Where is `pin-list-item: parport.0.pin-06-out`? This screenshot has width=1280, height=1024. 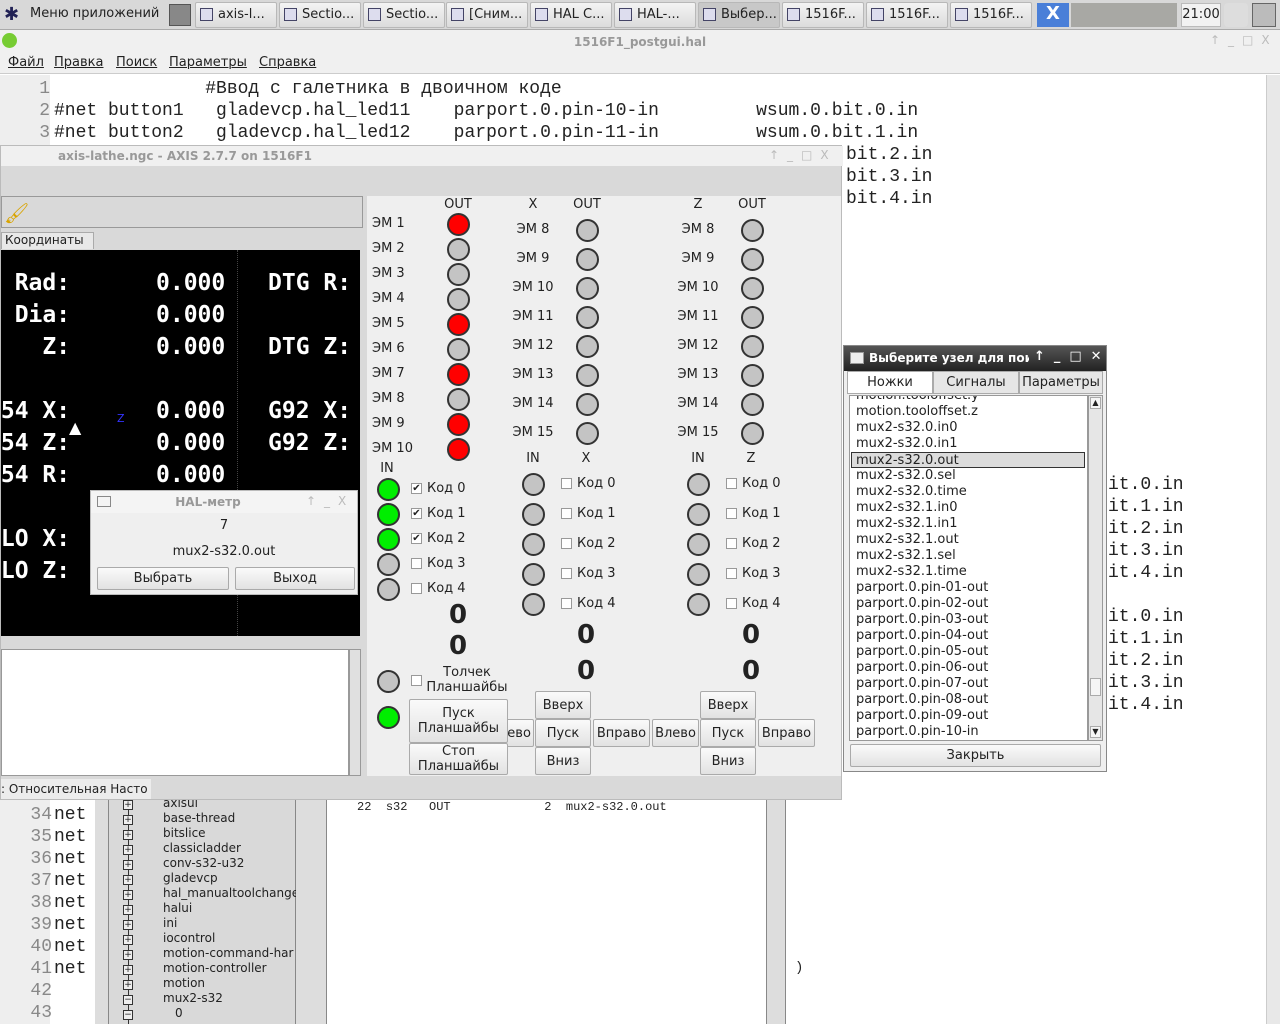 pin-list-item: parport.0.pin-06-out is located at coordinates (922, 668).